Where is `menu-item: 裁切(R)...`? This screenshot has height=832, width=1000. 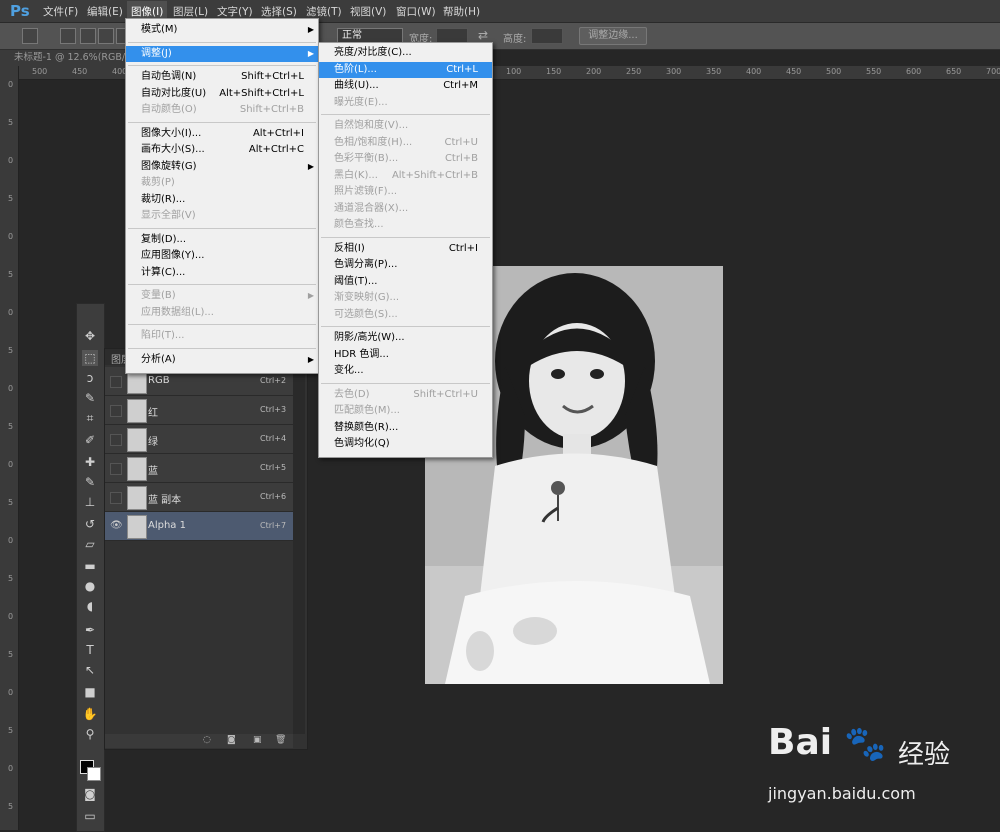
menu-item: 裁切(R)... is located at coordinates (222, 200).